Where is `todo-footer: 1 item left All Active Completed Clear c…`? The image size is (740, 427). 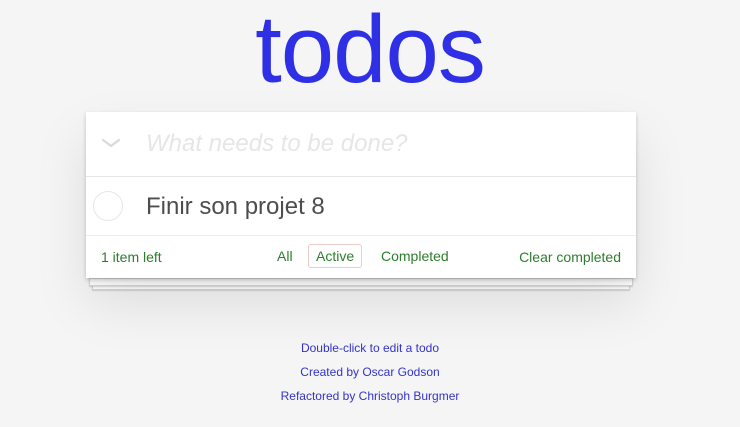
todo-footer: 1 item left All Active Completed Clear c… is located at coordinates (361, 257).